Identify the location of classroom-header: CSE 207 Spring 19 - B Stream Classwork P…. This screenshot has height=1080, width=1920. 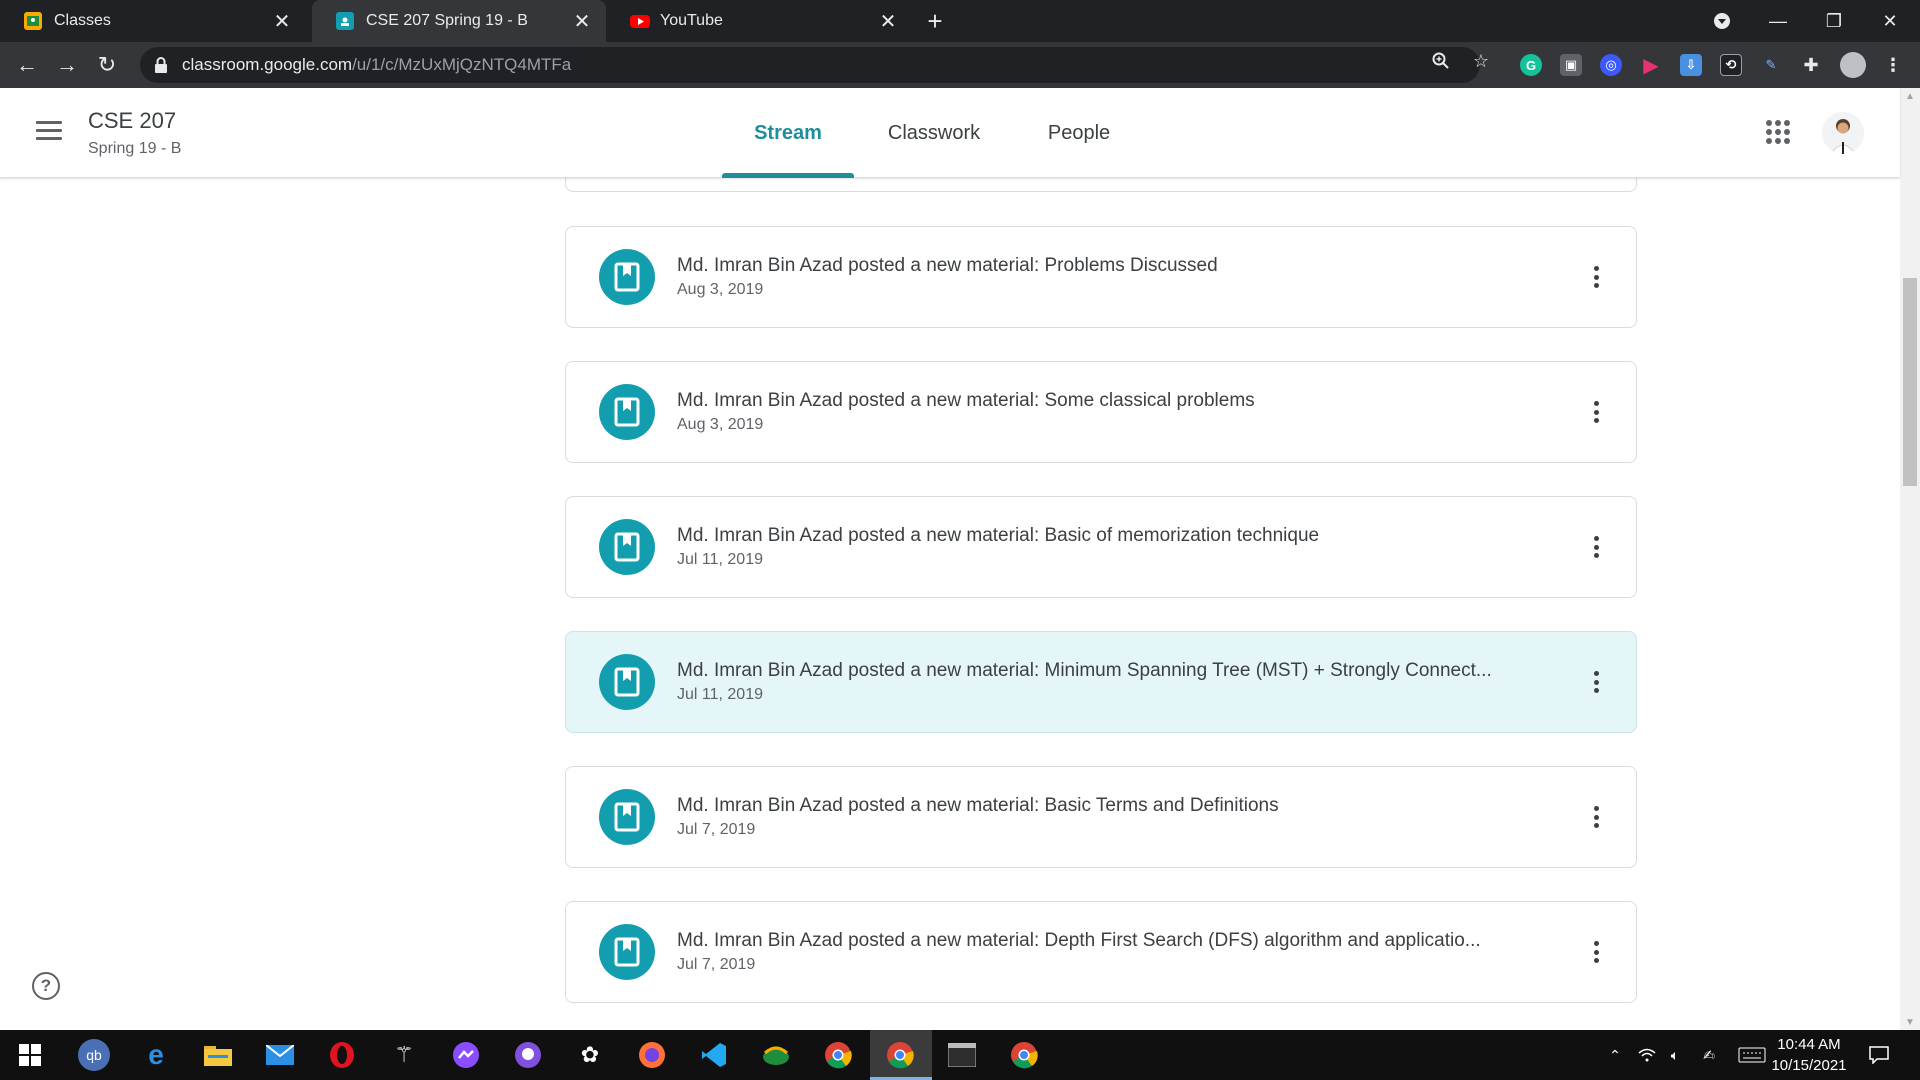
(950, 133).